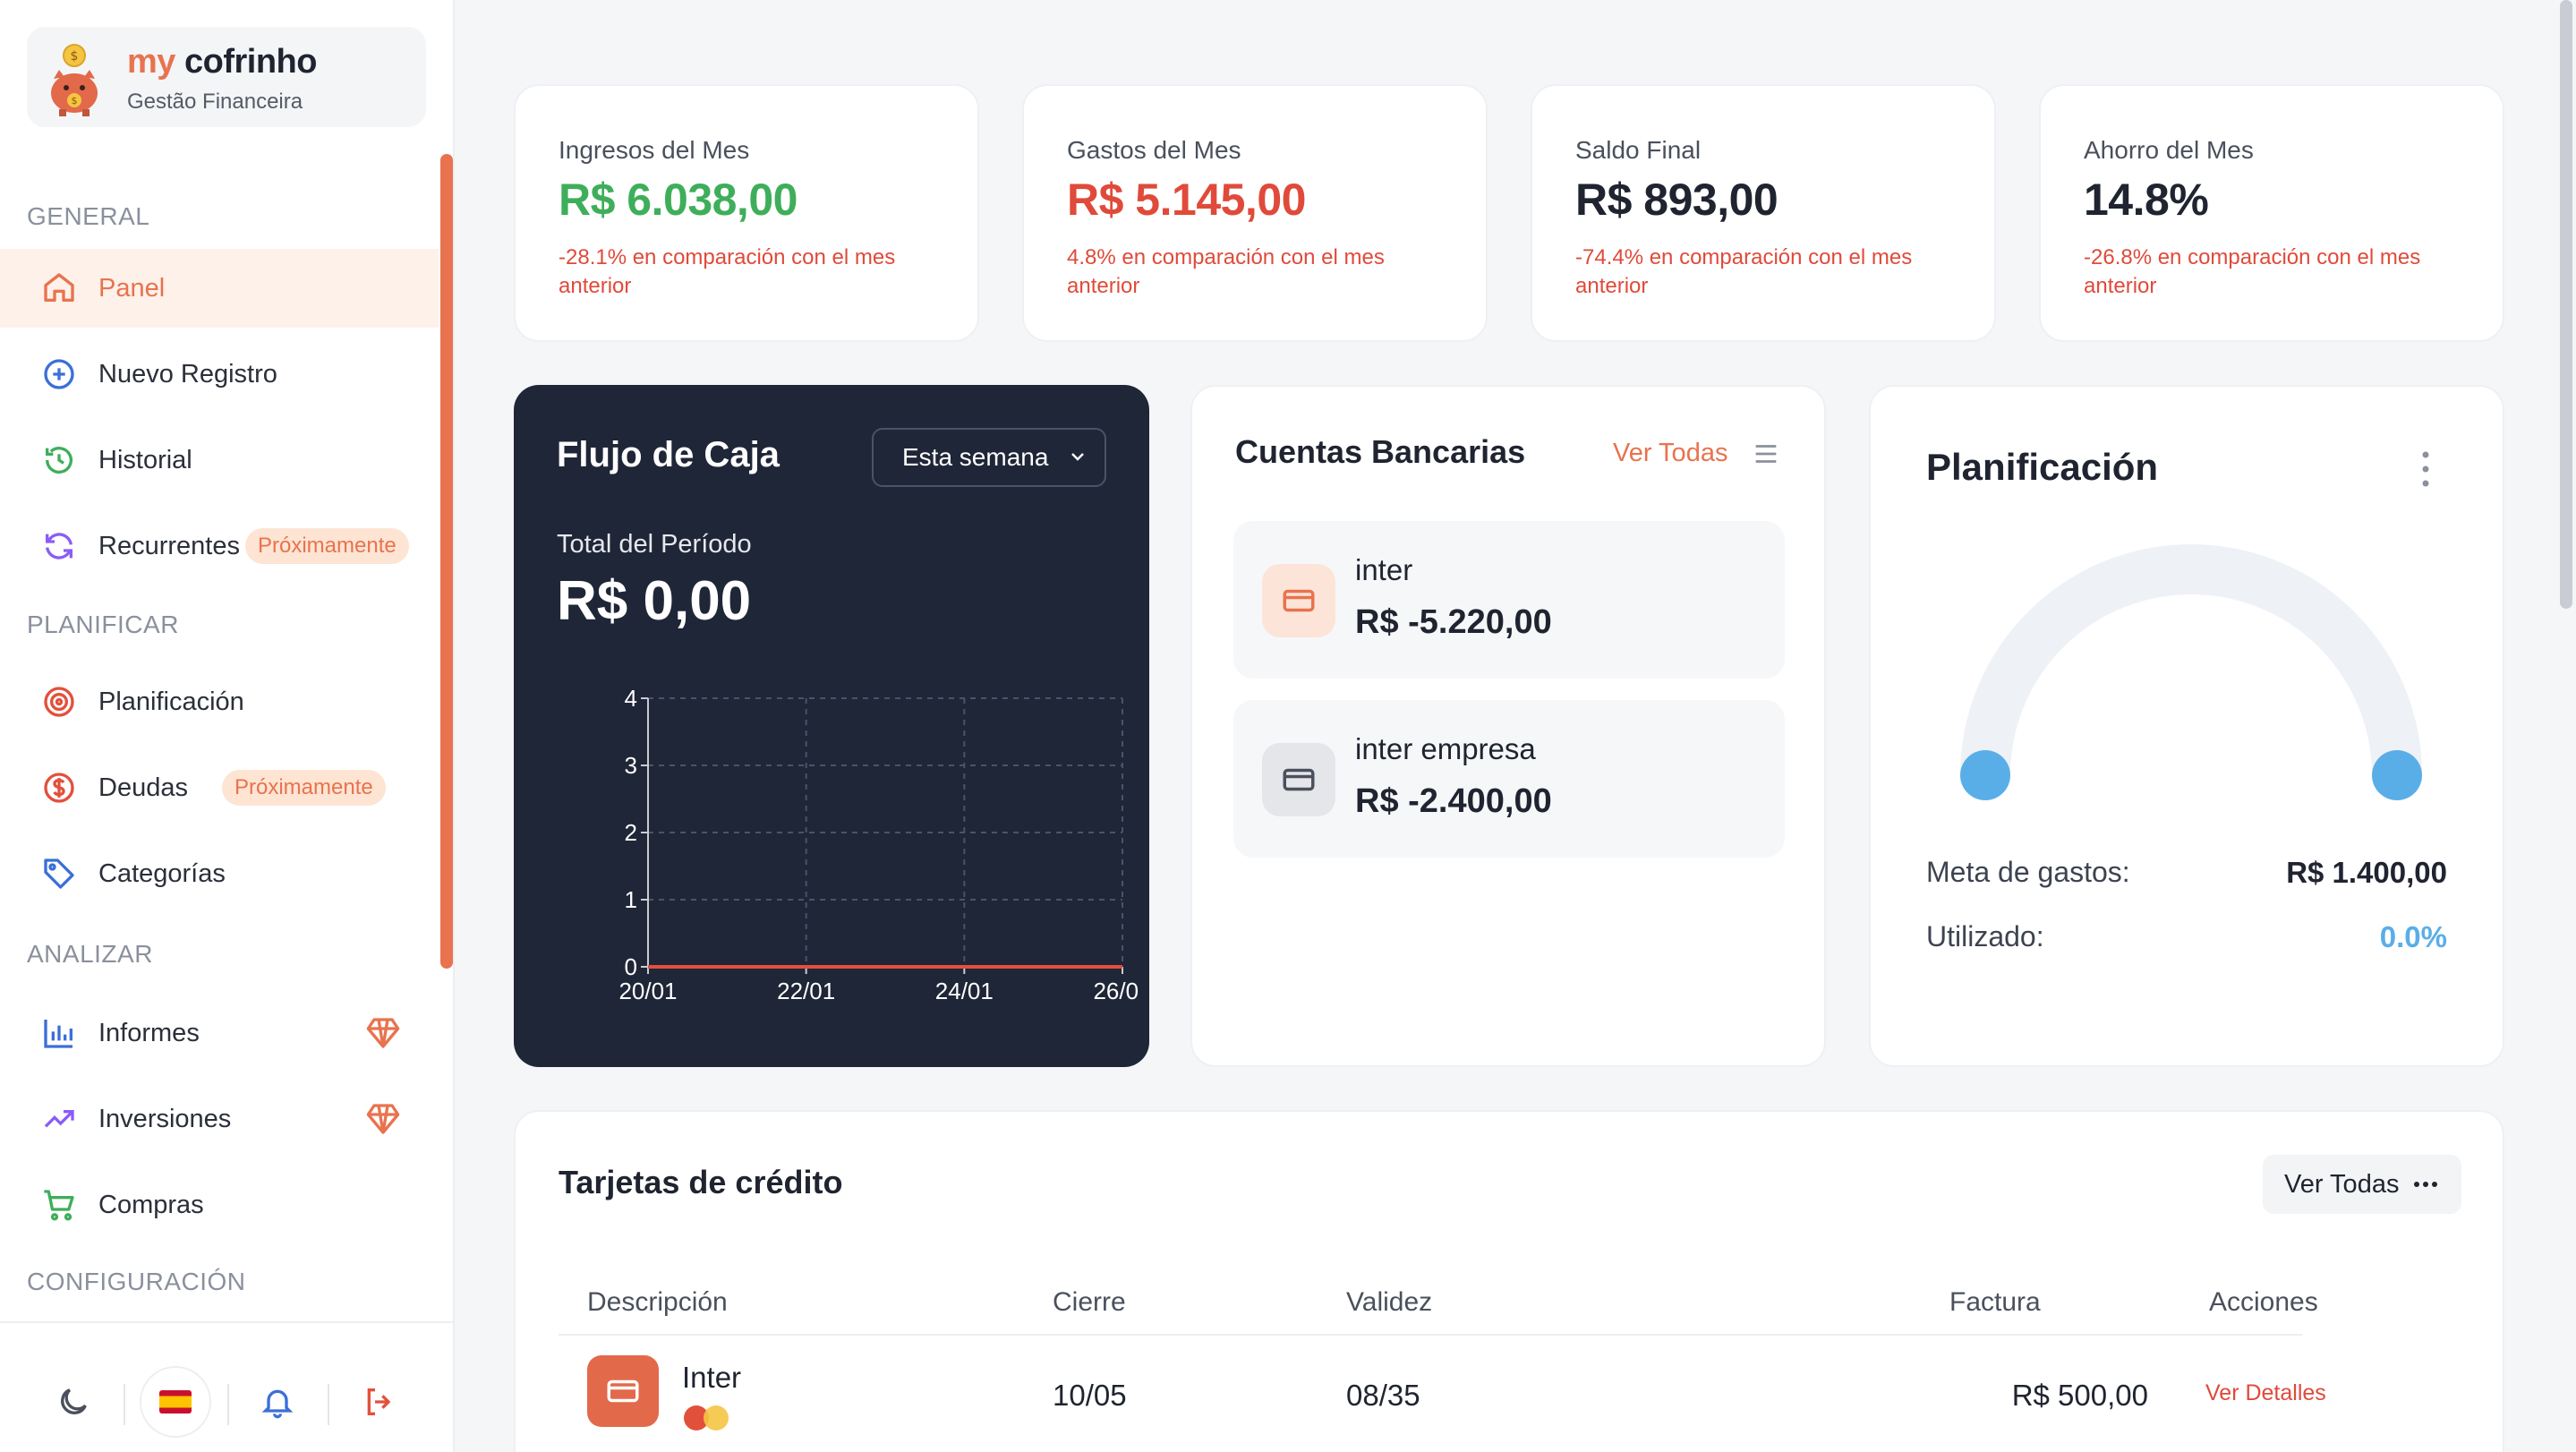 The image size is (2576, 1452). I want to click on plus-circle-icon, so click(59, 374).